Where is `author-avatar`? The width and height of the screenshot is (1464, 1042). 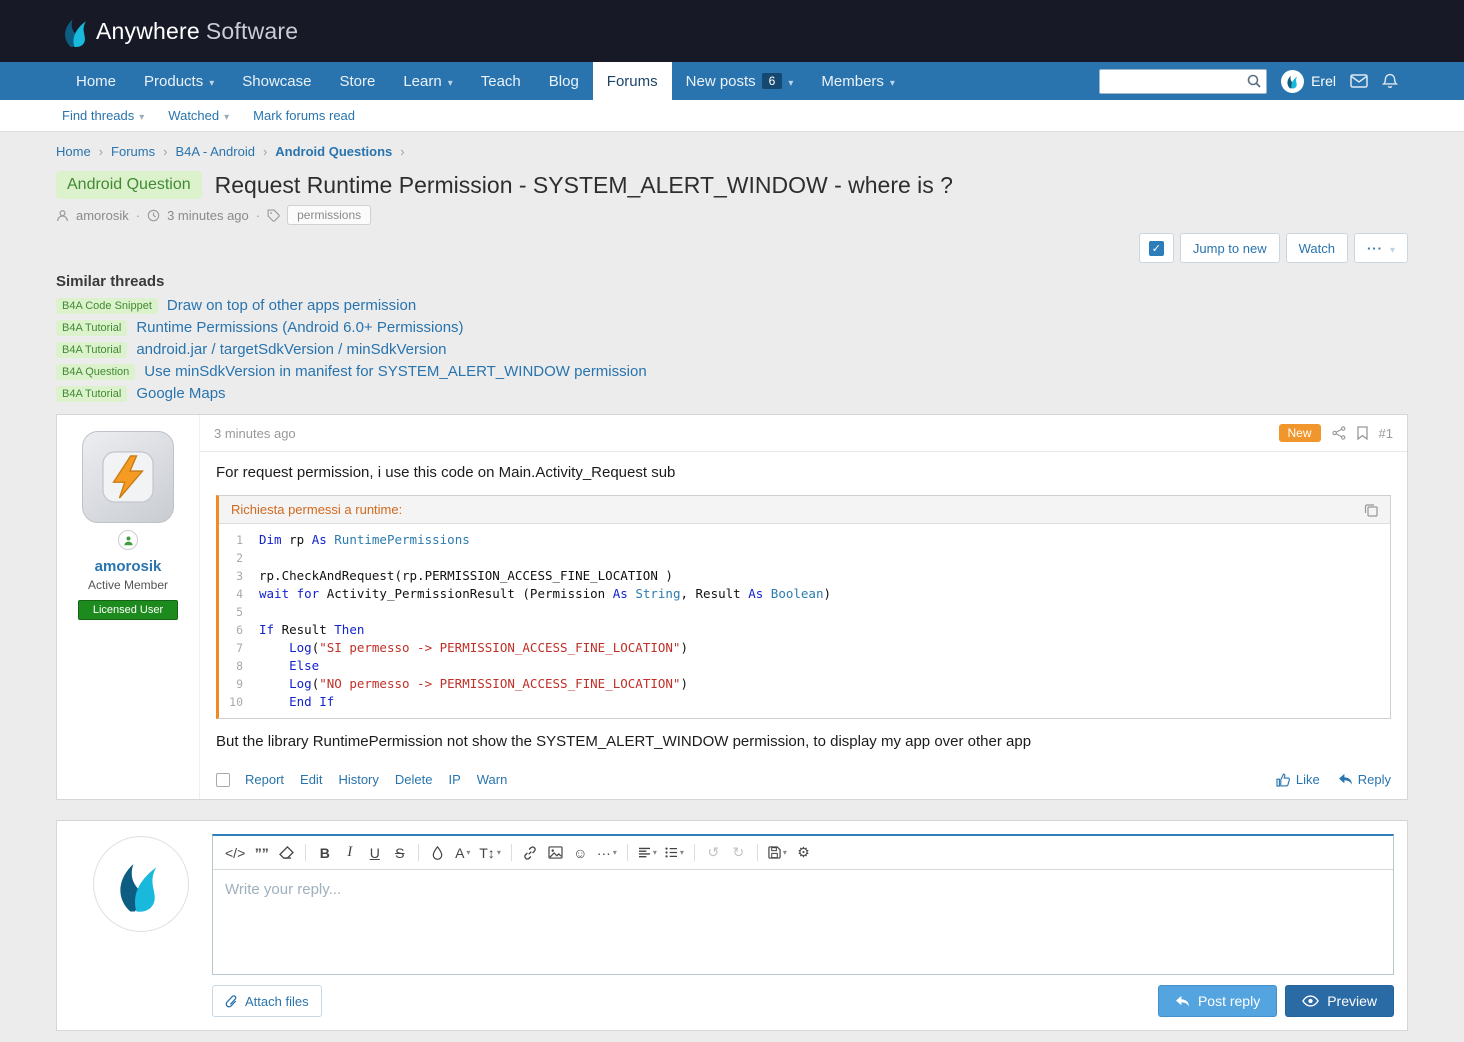 author-avatar is located at coordinates (128, 477).